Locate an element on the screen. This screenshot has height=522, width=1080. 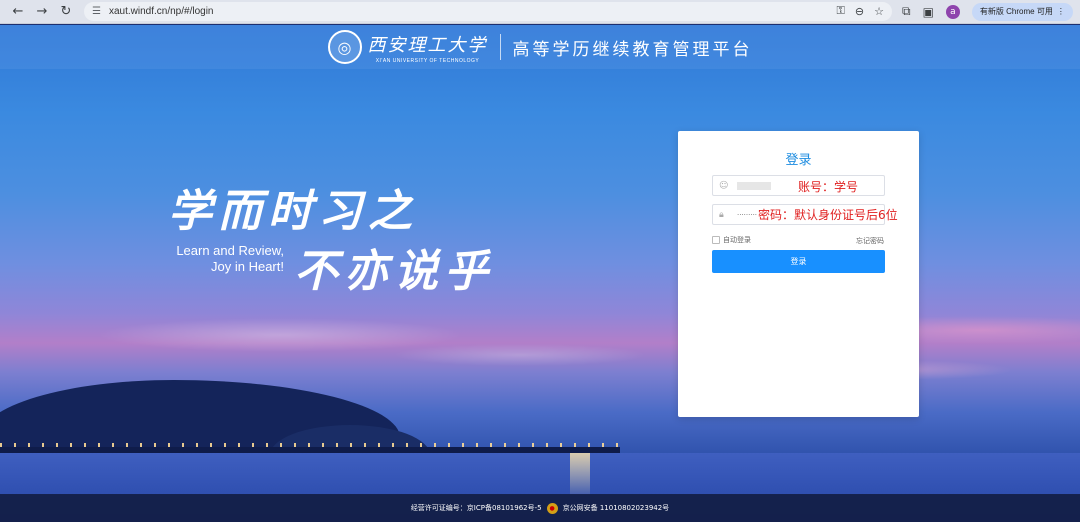
platform-title: 高等学历继续教育管理平台 is located at coordinates (632, 49).